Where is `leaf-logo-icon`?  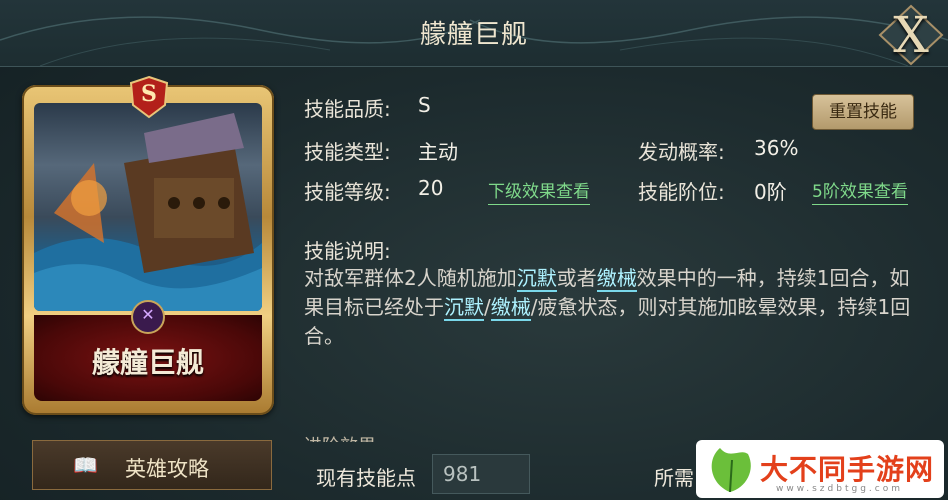 leaf-logo-icon is located at coordinates (731, 470).